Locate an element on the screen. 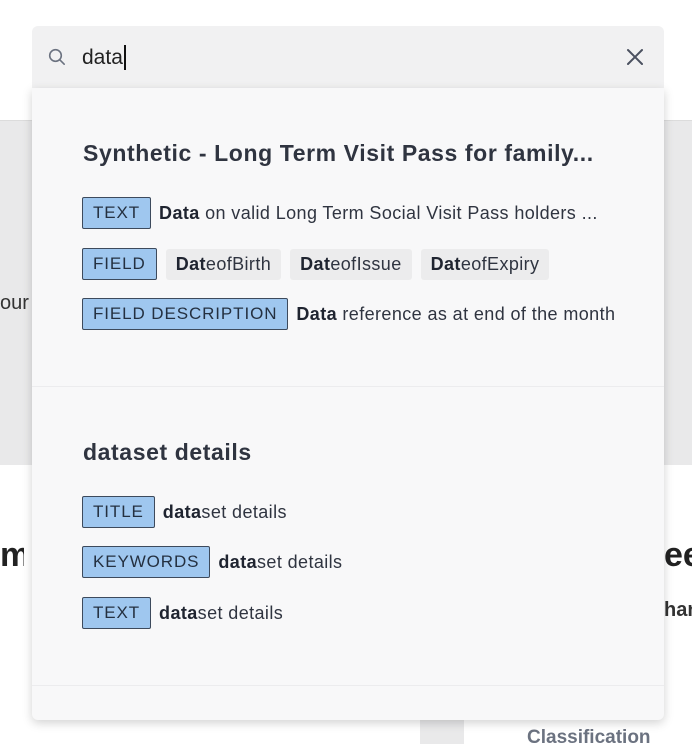 The width and height of the screenshot is (692, 744). result-divider is located at coordinates (348, 685).